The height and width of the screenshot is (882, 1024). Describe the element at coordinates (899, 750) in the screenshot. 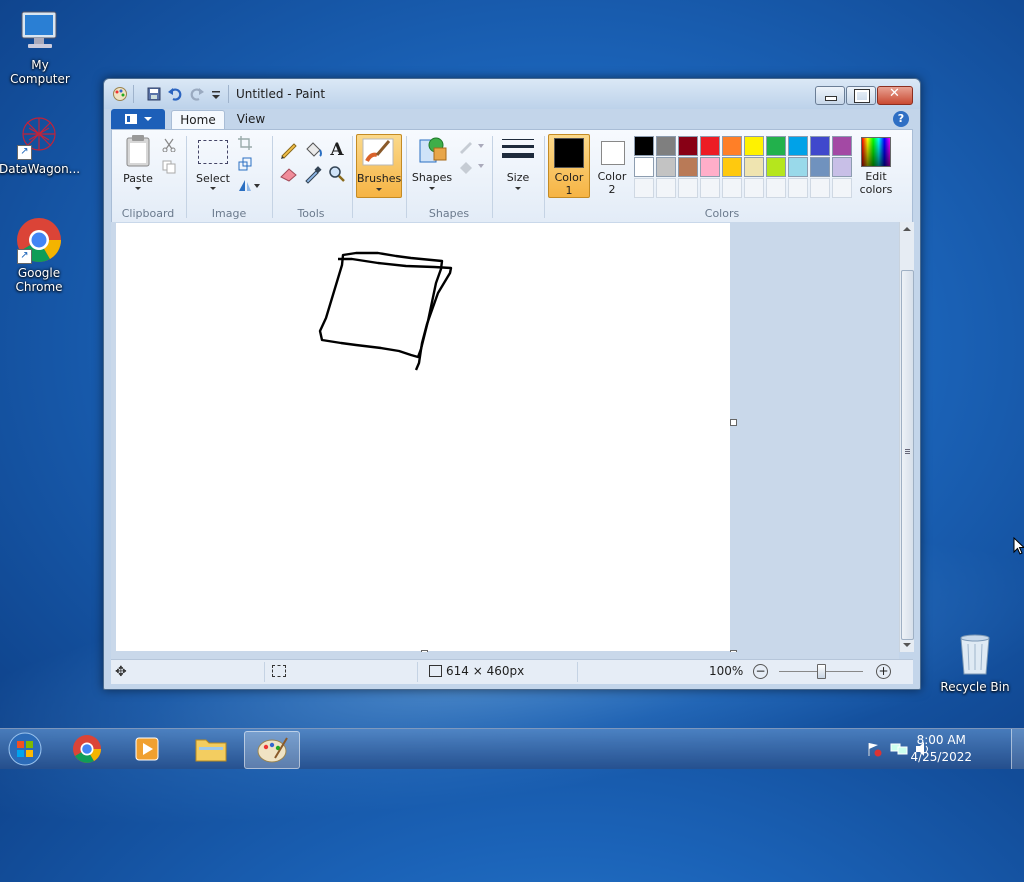

I see `network-icon` at that location.